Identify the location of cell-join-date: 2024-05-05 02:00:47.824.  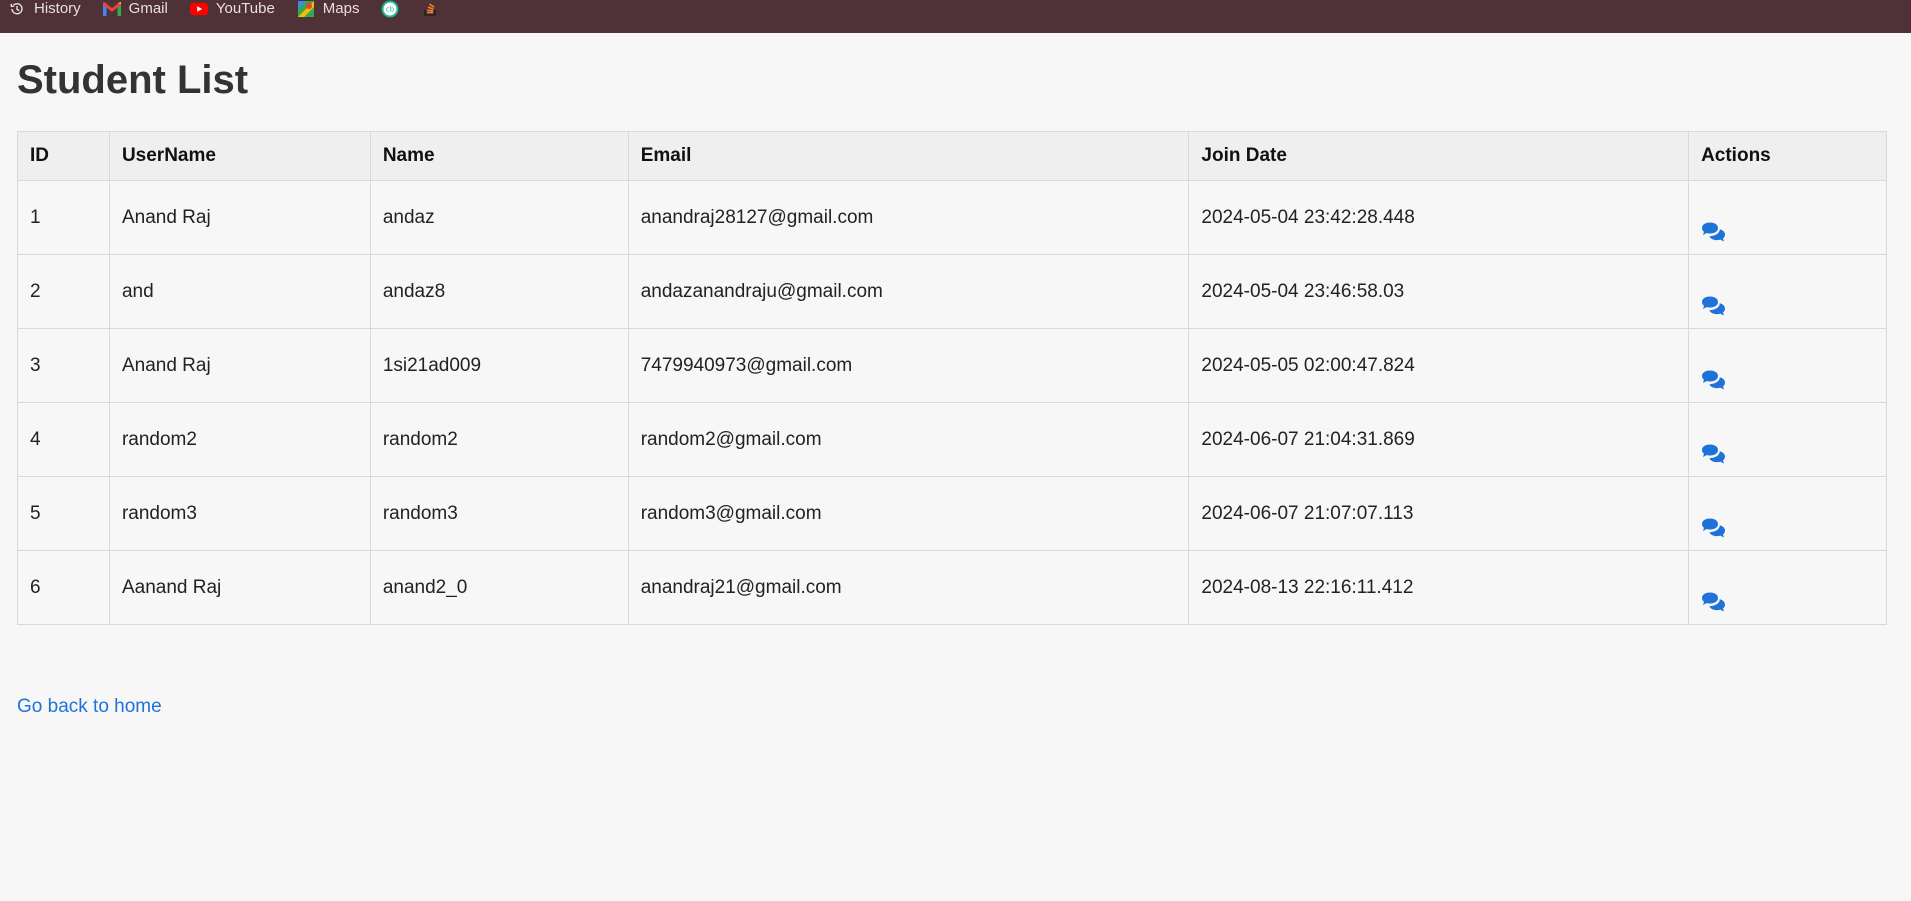
(1439, 365).